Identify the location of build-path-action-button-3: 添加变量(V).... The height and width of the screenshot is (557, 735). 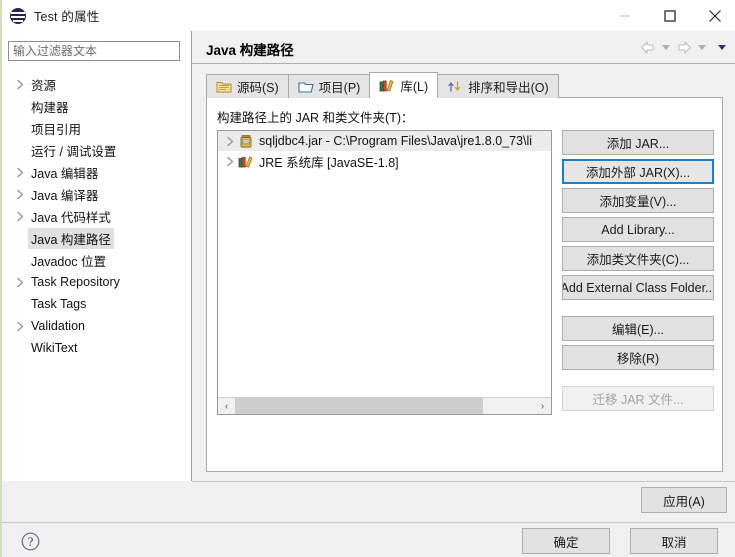
(638, 200).